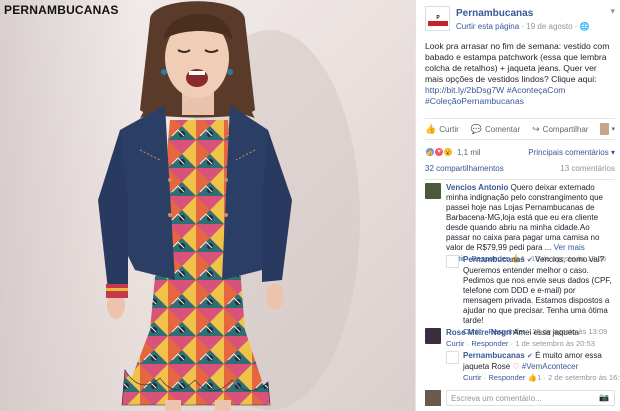  Describe the element at coordinates (61, 10) in the screenshot. I see `brand-logo: PERNAMBUCANAS` at that location.